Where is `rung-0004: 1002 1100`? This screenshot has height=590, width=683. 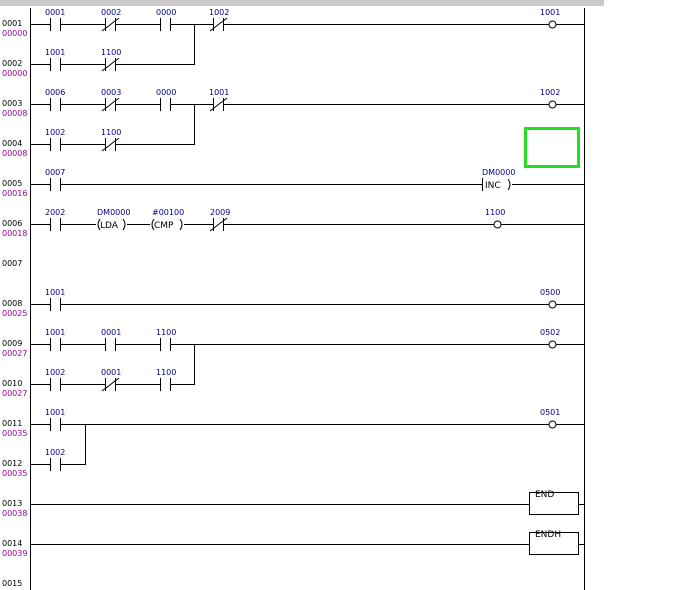 rung-0004: 1002 1100 is located at coordinates (112, 128).